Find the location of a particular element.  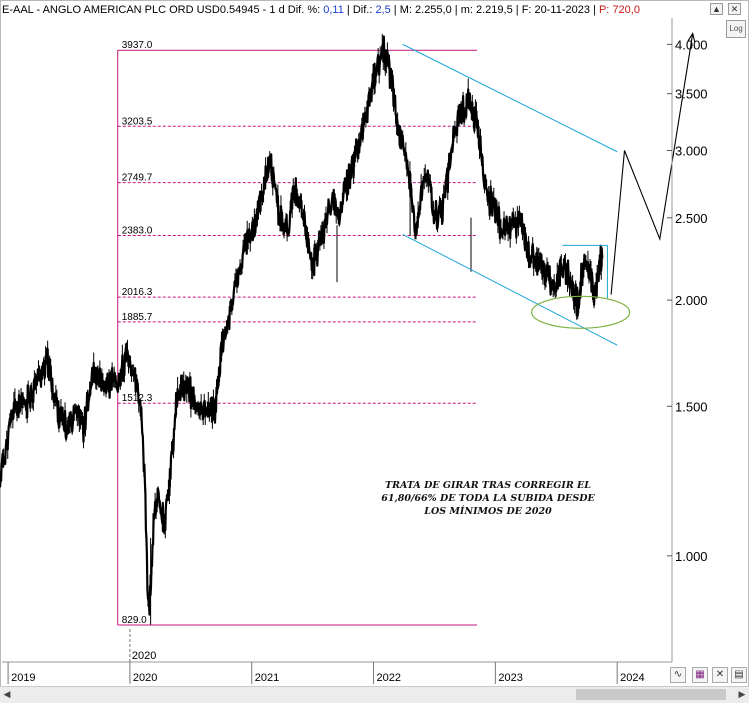

x-tick-label: 2021 is located at coordinates (267, 678).